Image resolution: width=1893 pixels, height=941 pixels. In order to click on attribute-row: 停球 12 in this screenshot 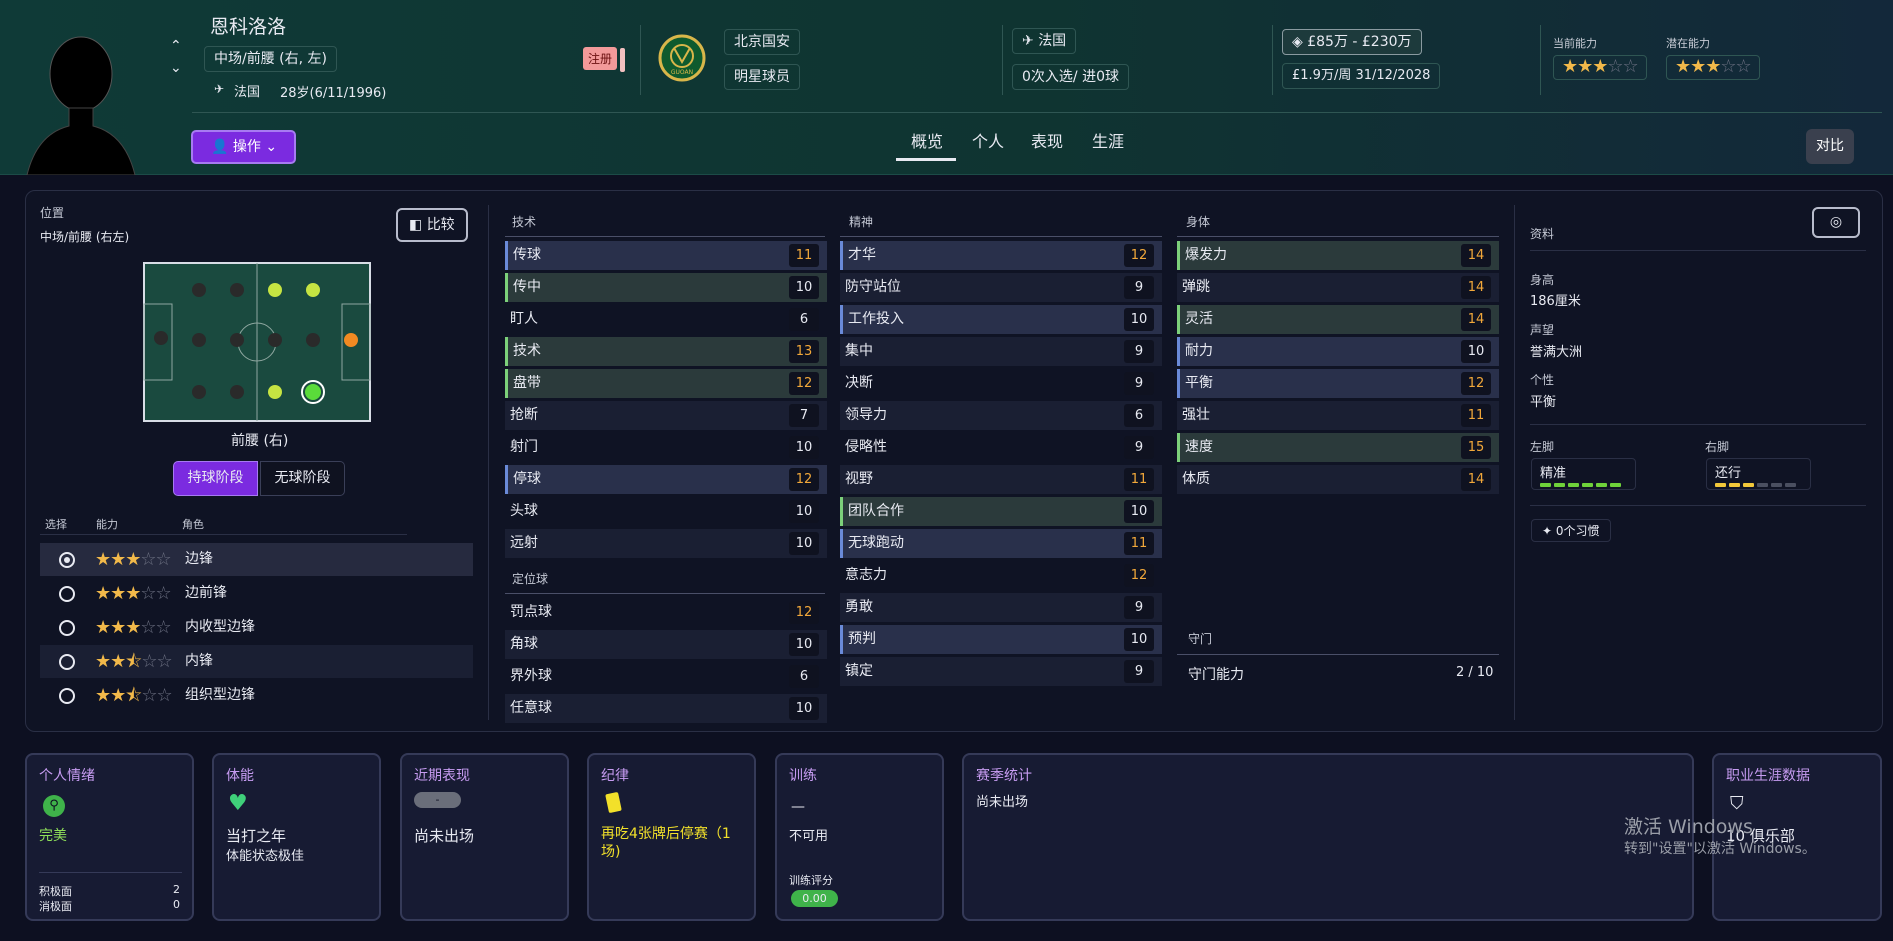, I will do `click(666, 479)`.